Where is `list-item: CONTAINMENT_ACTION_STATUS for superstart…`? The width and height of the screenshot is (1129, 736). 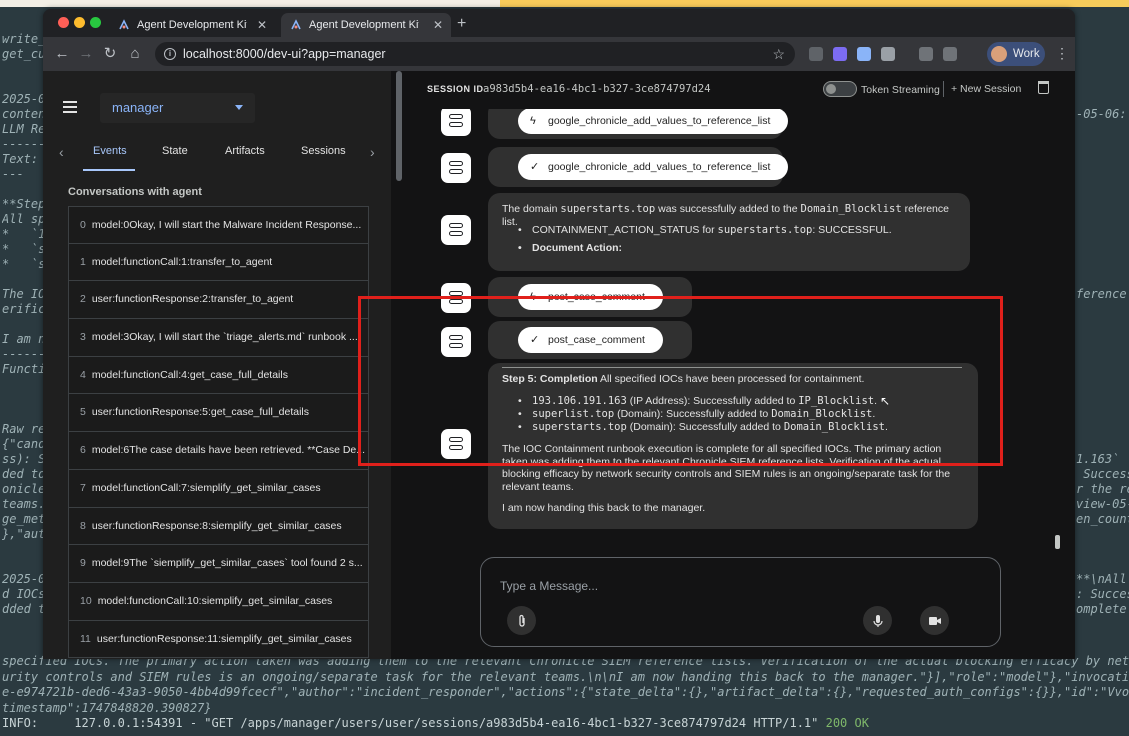 list-item: CONTAINMENT_ACTION_STATUS for superstart… is located at coordinates (732, 230).